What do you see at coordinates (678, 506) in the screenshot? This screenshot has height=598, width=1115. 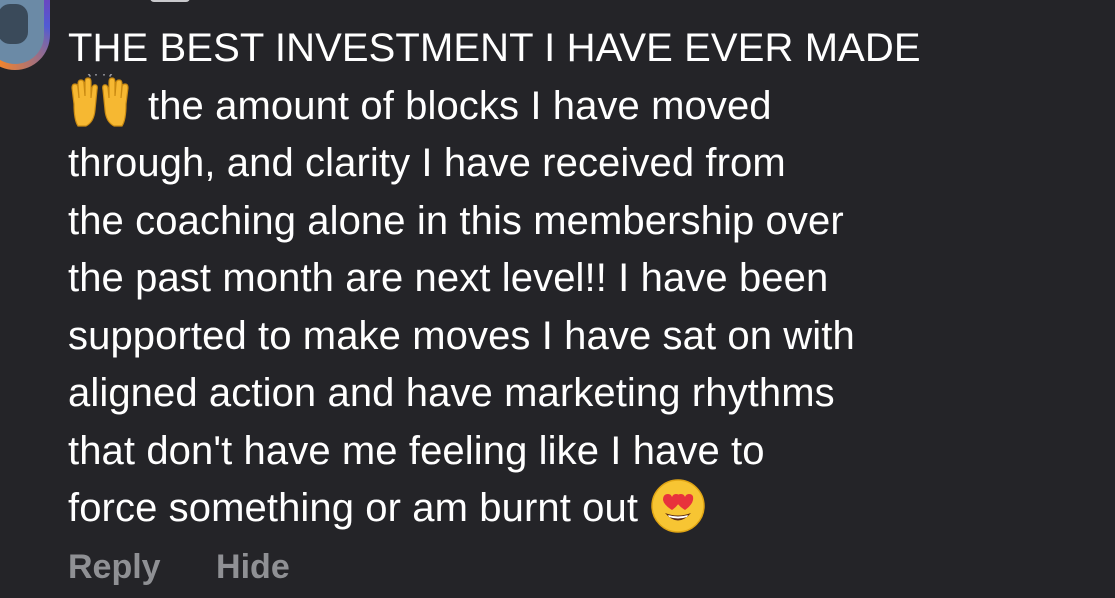 I see `heart-eyes-emoji-icon` at bounding box center [678, 506].